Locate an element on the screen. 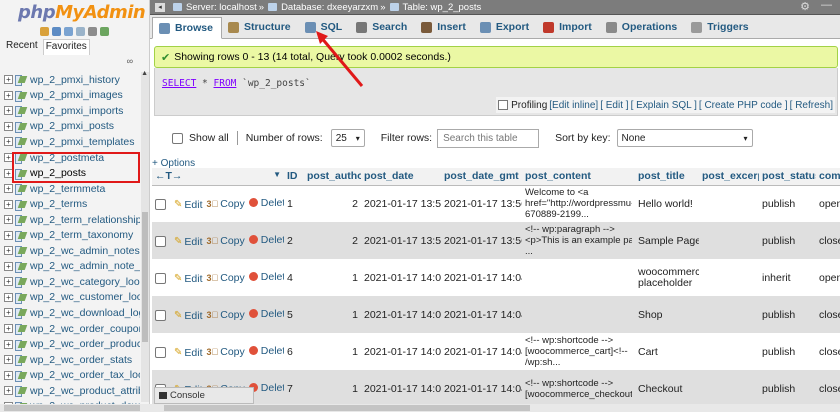  cell-post-title: Checkout is located at coordinates (667, 388).